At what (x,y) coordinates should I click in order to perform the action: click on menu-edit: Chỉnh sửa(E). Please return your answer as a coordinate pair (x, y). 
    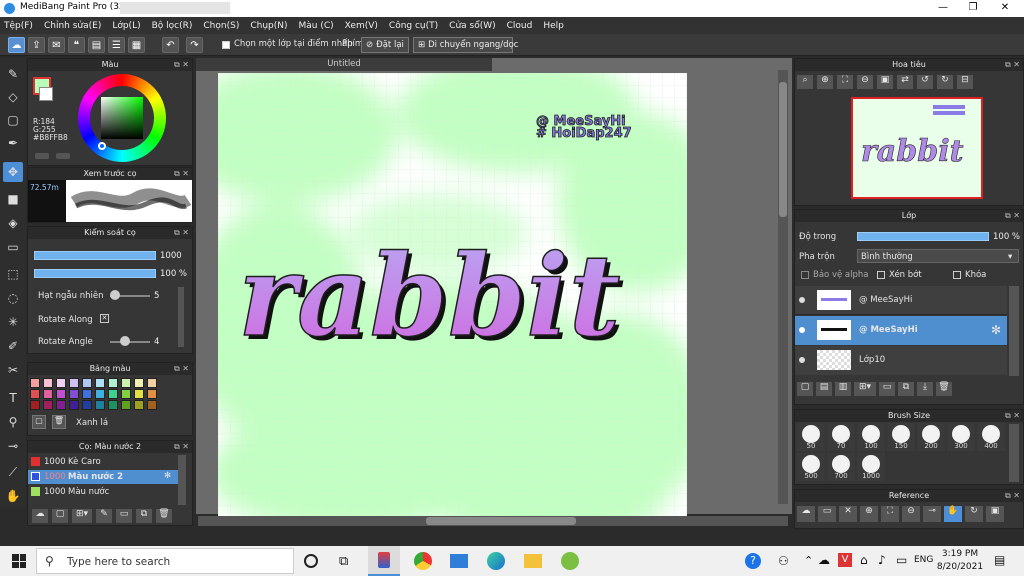
    Looking at the image, I should click on (72, 26).